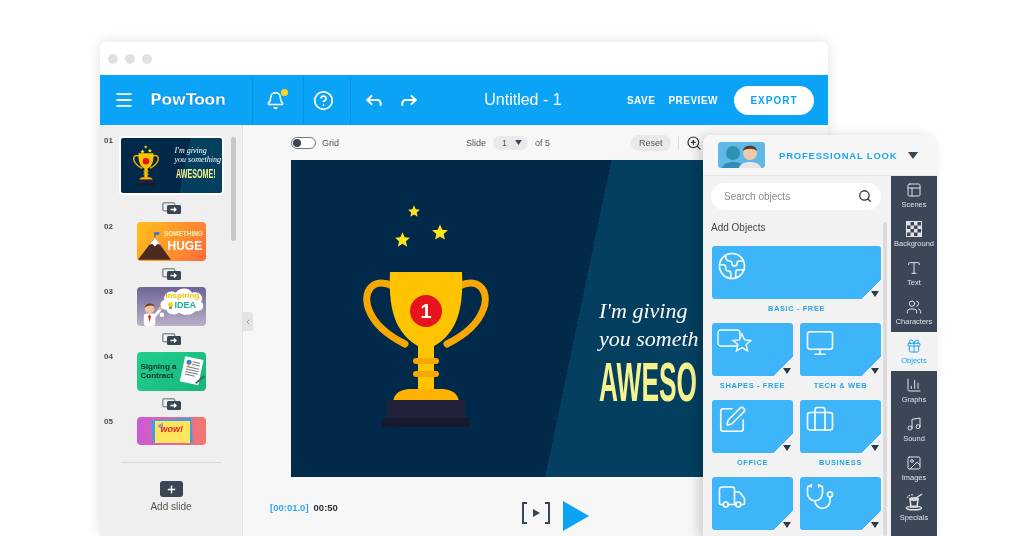  Describe the element at coordinates (109, 226) in the screenshot. I see `slide-number: 02` at that location.